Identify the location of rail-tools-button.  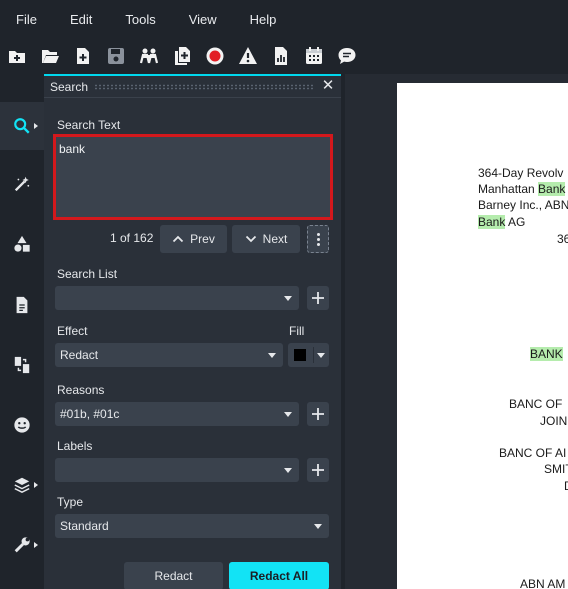
(22, 545).